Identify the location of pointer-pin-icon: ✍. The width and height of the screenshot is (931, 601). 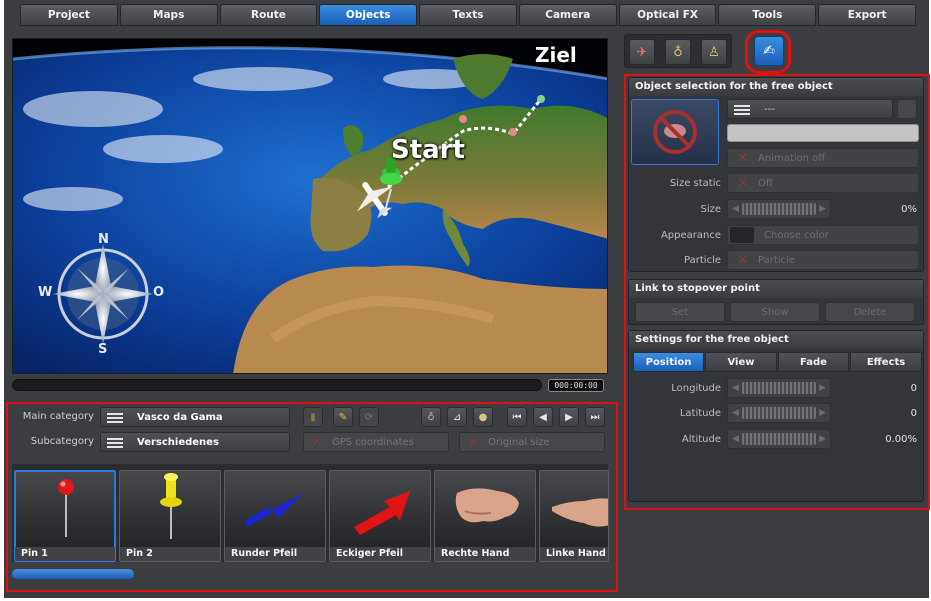
(769, 51).